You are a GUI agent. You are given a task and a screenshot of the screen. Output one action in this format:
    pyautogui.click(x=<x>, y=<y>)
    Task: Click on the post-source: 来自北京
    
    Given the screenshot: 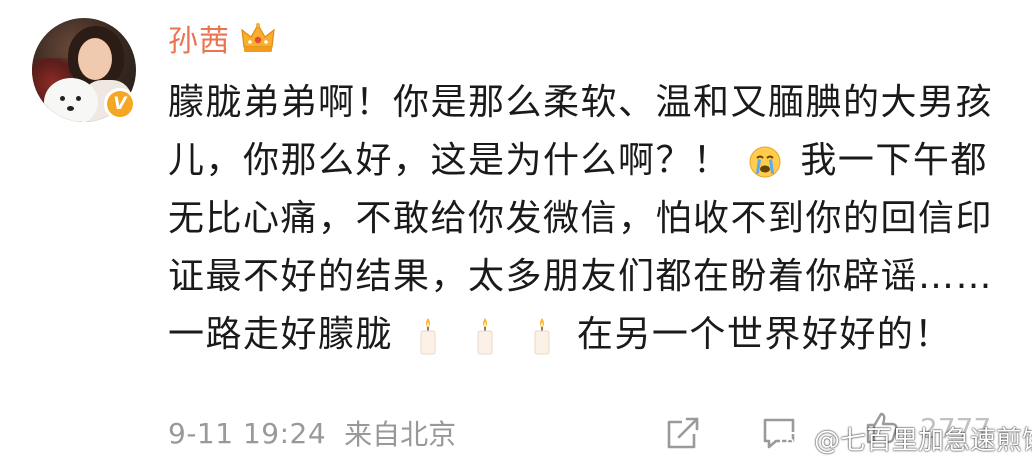 What is the action you would take?
    pyautogui.click(x=400, y=434)
    